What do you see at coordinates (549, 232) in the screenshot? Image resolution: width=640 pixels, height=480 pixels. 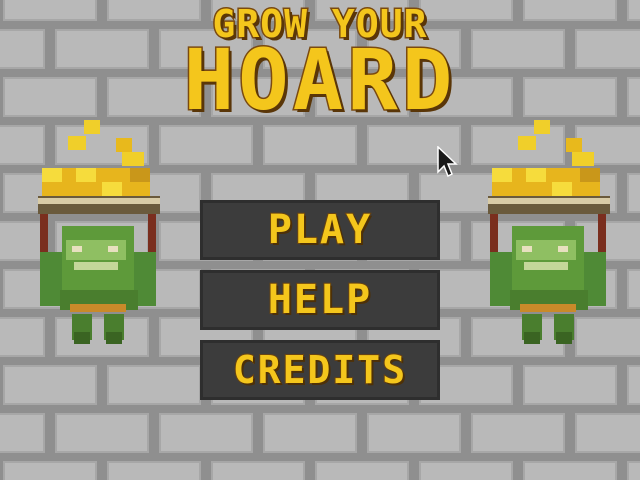 I see `goblin-right-icon` at bounding box center [549, 232].